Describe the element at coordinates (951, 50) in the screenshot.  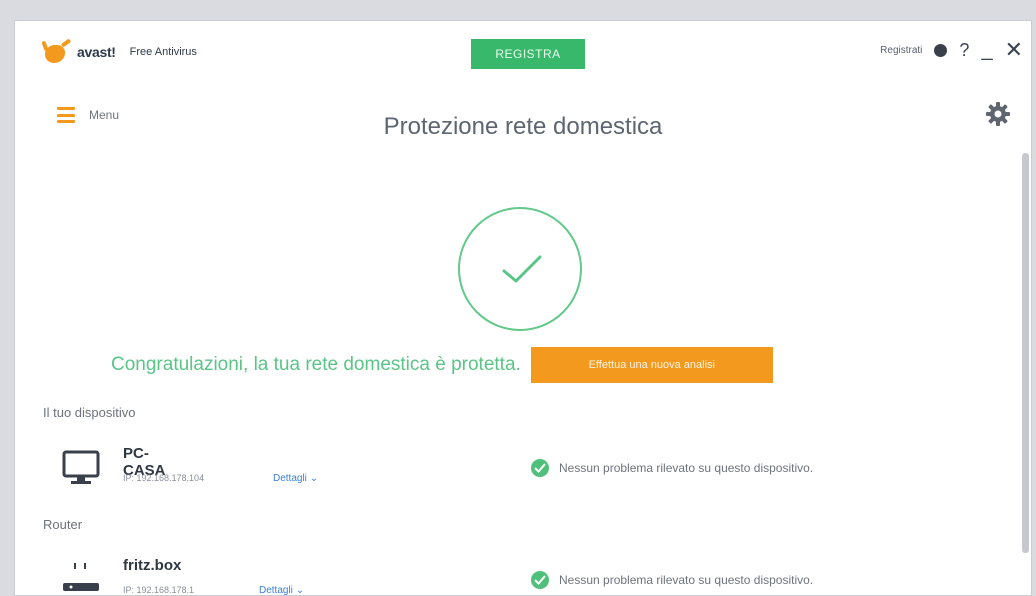
I see `window-controls: Registrati ? _ ✕` at that location.